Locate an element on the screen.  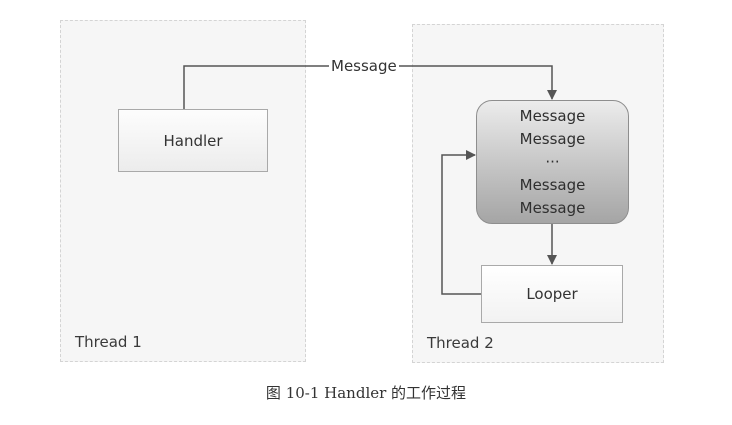
handler-box: Handler is located at coordinates (193, 140).